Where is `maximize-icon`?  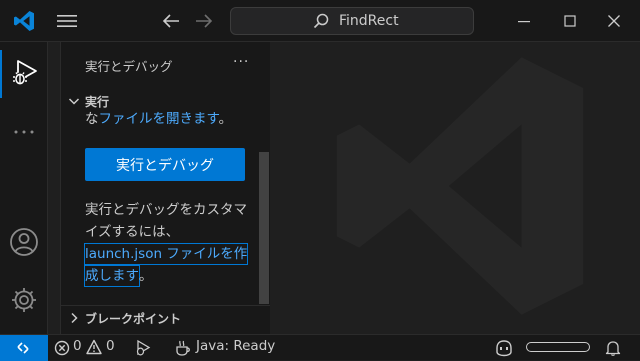 maximize-icon is located at coordinates (570, 21).